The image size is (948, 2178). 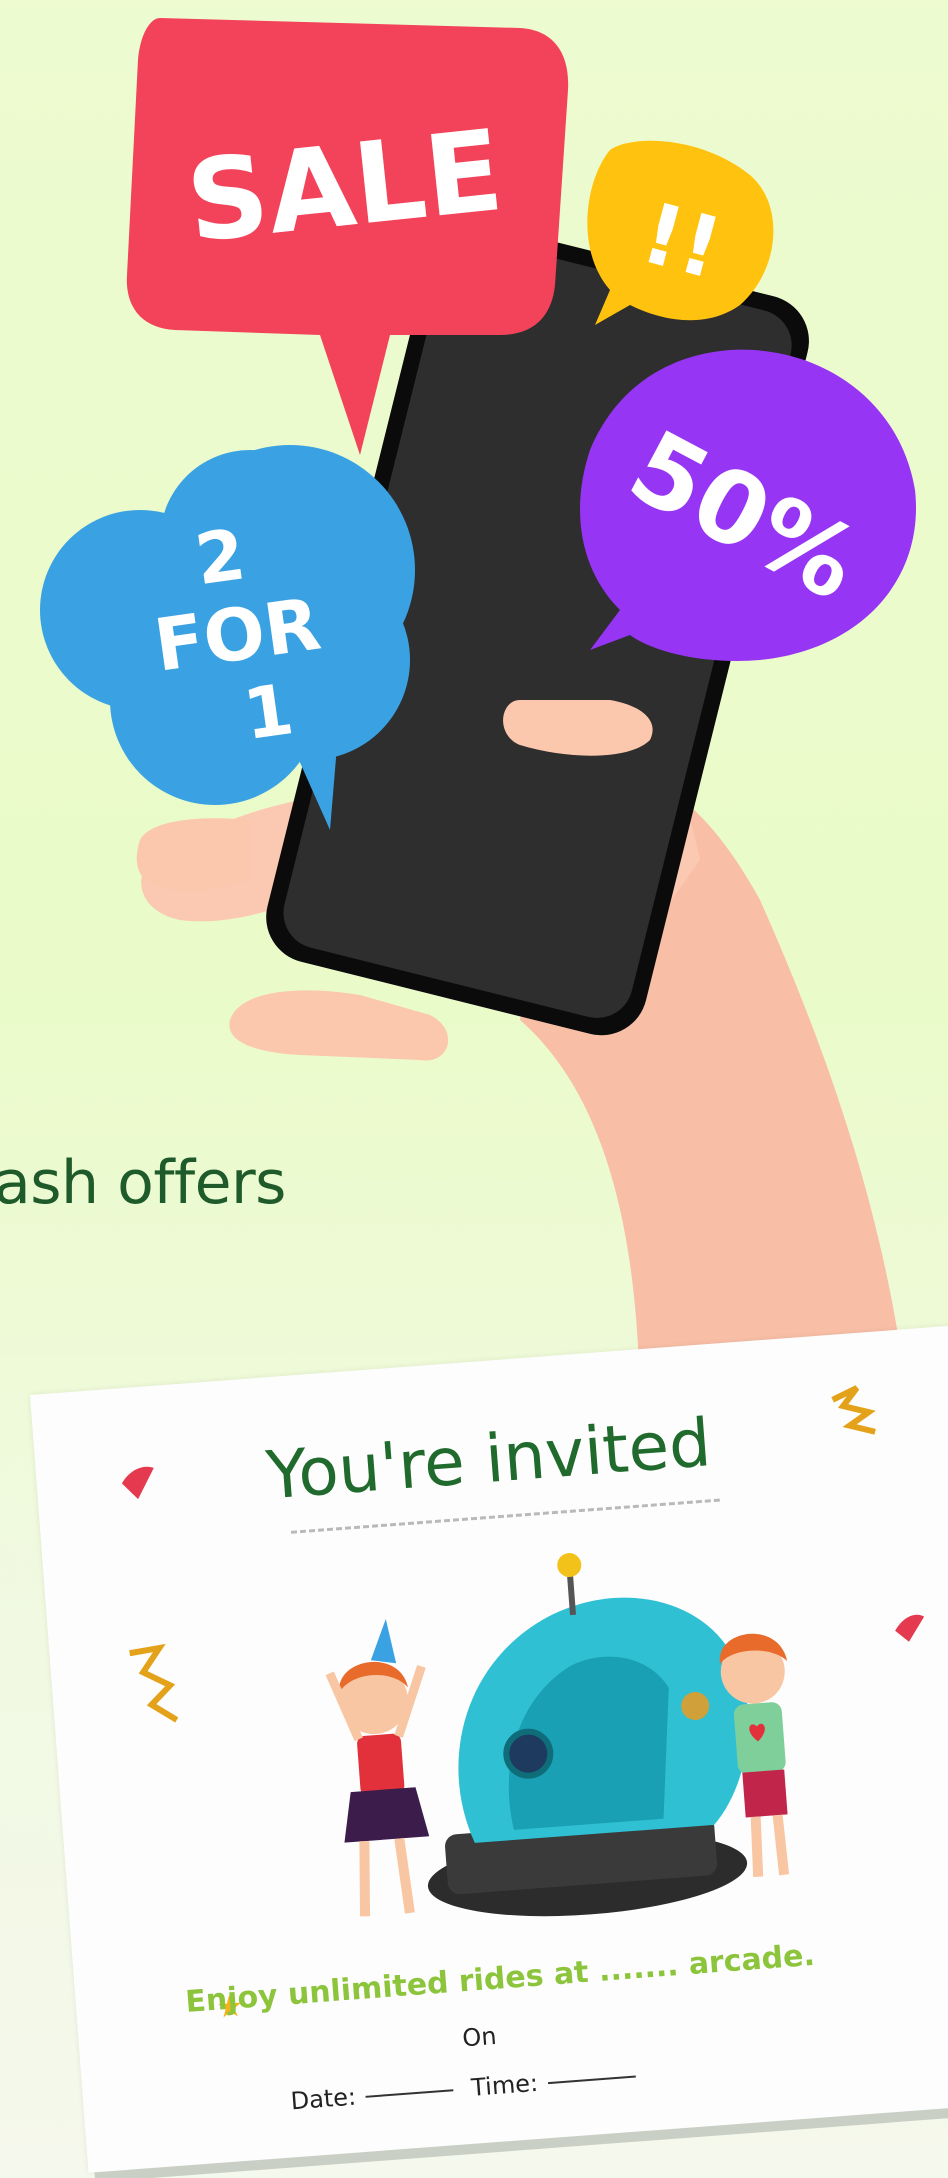 I want to click on date-blank, so click(x=409, y=2093).